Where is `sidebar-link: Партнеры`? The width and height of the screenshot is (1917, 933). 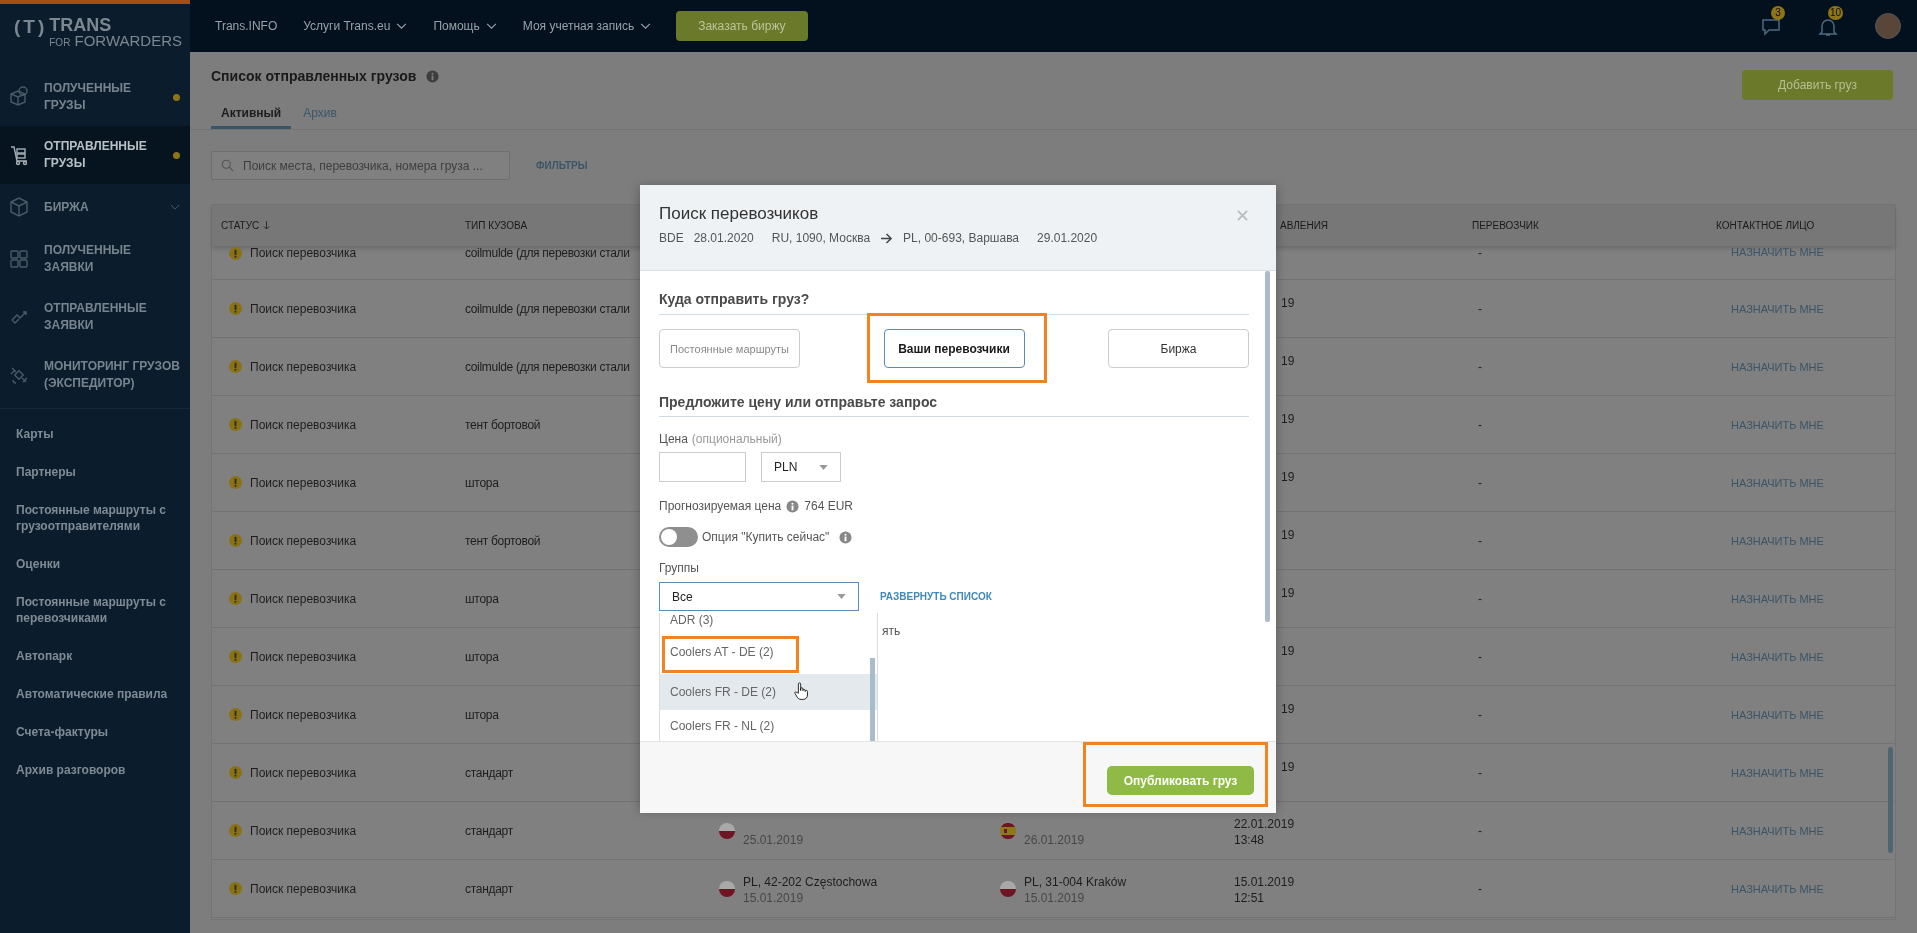
sidebar-link: Партнеры is located at coordinates (95, 472).